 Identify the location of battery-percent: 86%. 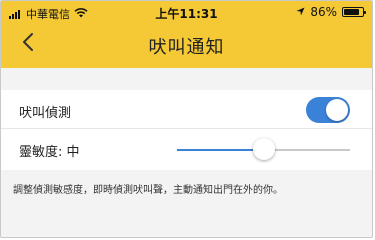
(323, 12).